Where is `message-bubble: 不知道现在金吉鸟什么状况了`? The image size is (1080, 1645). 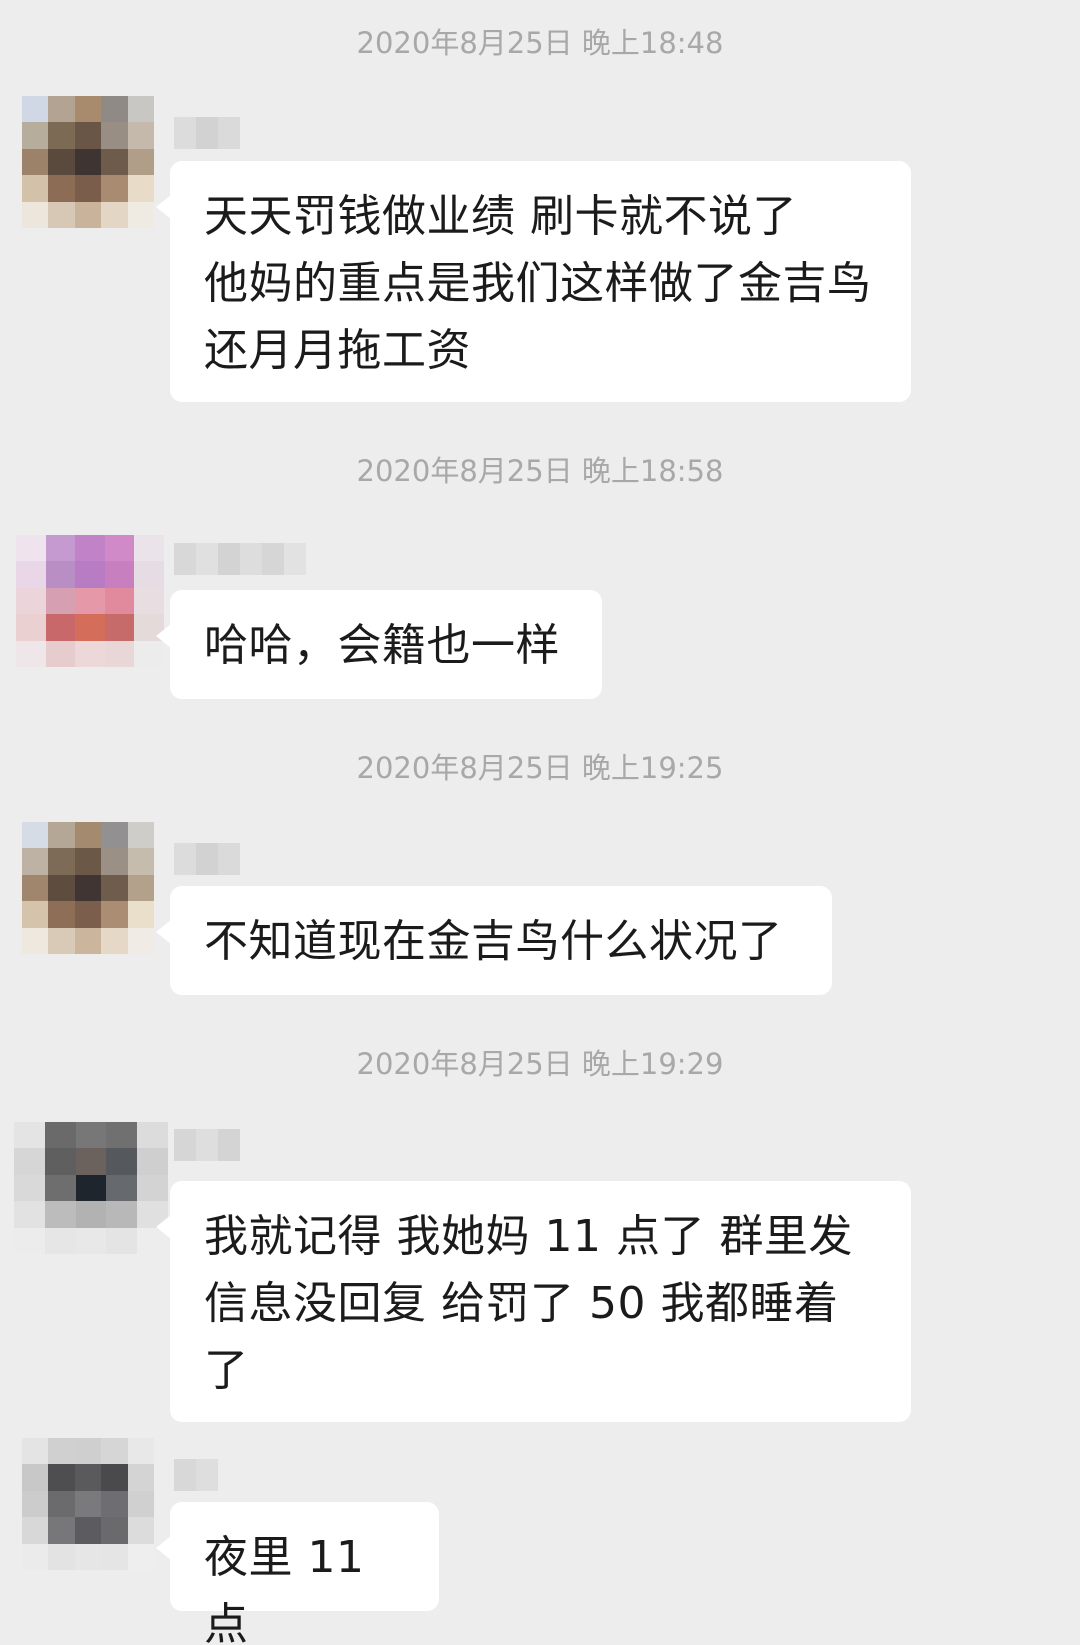 message-bubble: 不知道现在金吉鸟什么状况了 is located at coordinates (494, 940).